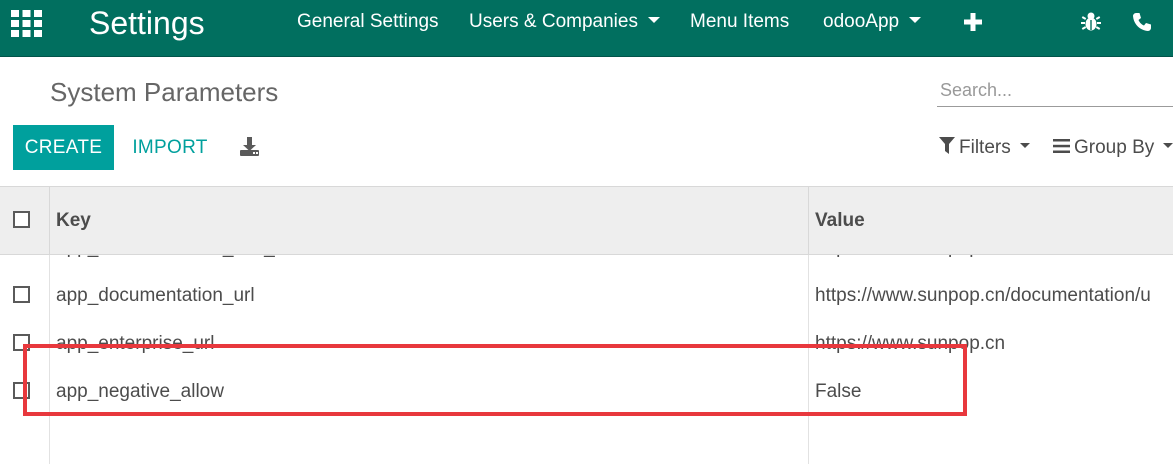 This screenshot has width=1173, height=464. What do you see at coordinates (26, 23) in the screenshot?
I see `apps-grid-icon` at bounding box center [26, 23].